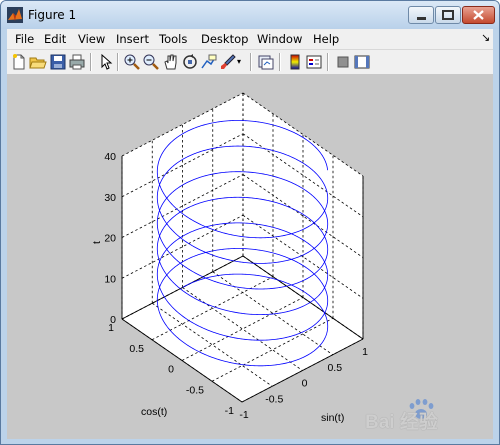 The height and width of the screenshot is (445, 500). What do you see at coordinates (195, 390) in the screenshot?
I see `y-tick-label: -0.5` at bounding box center [195, 390].